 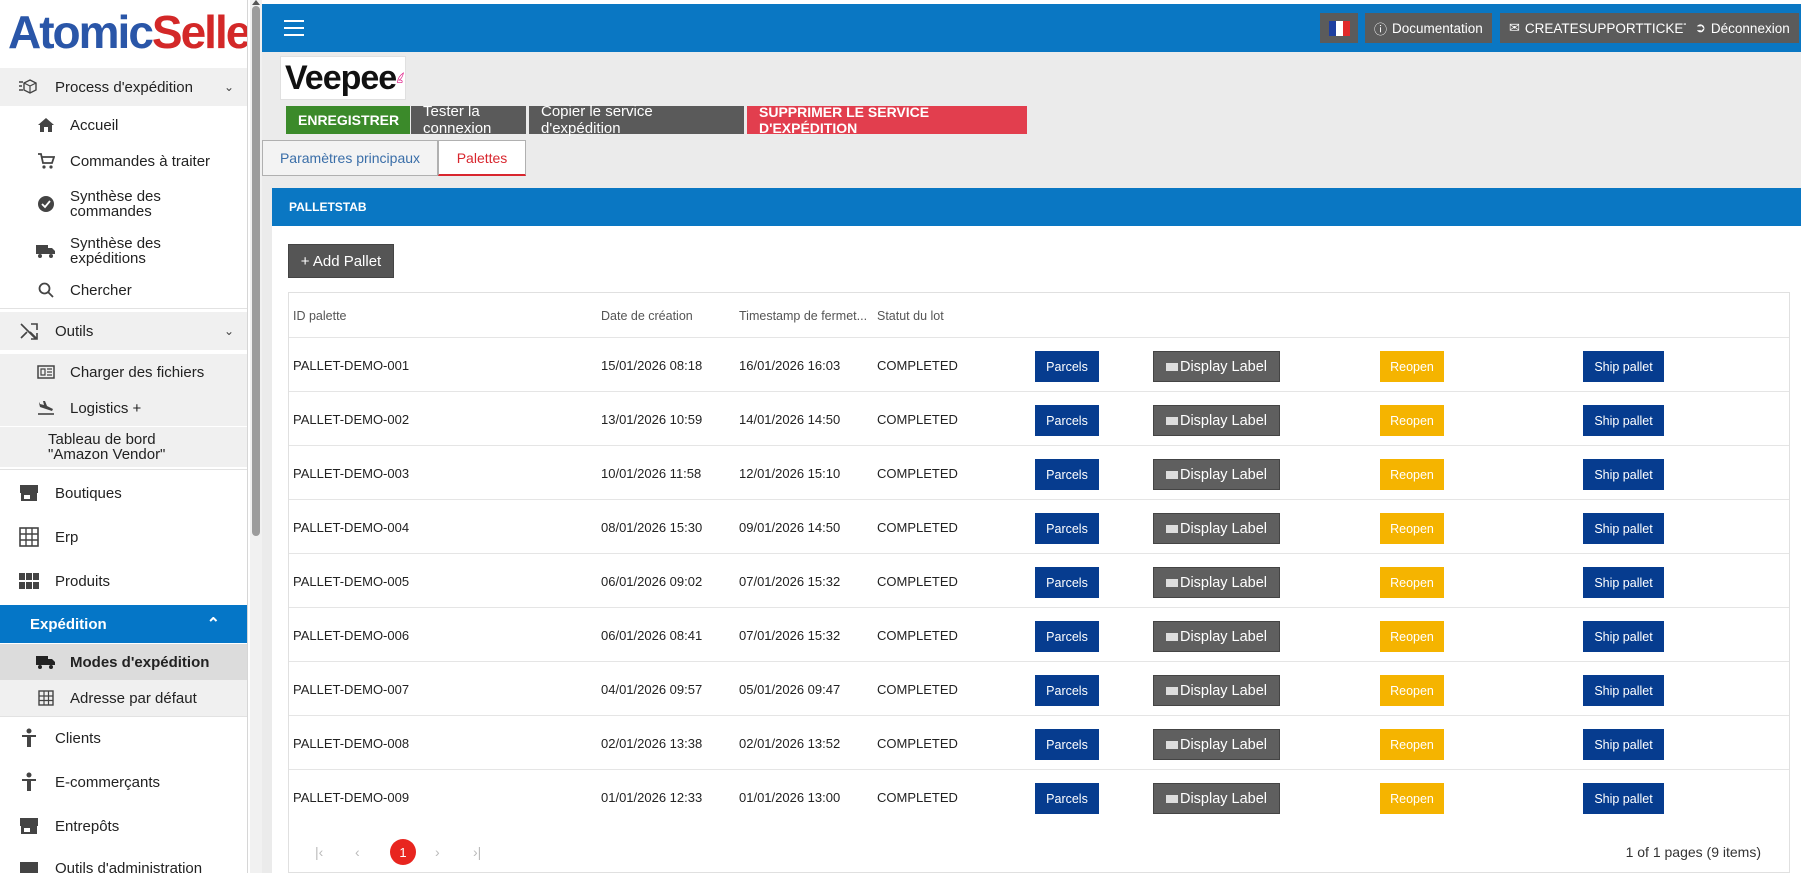 I want to click on sidebar-item-adresse: Adresse par défaut, so click(x=123, y=698).